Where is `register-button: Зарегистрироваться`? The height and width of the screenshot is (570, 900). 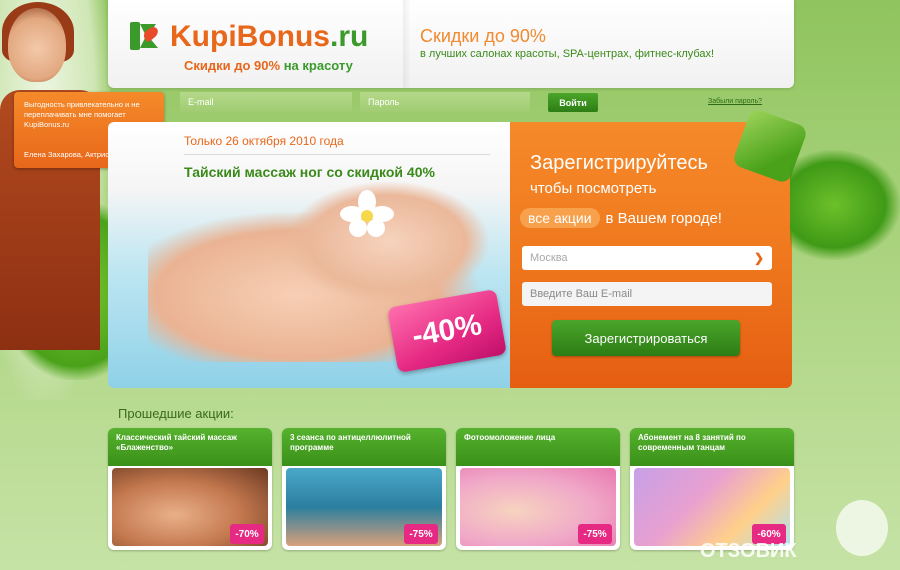
register-button: Зарегистрироваться is located at coordinates (646, 338).